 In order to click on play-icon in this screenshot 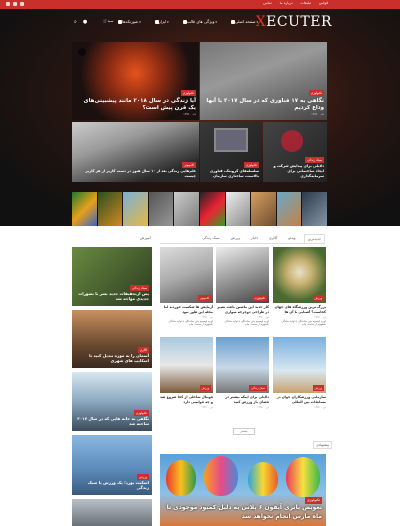, I will do `click(82, 52)`.